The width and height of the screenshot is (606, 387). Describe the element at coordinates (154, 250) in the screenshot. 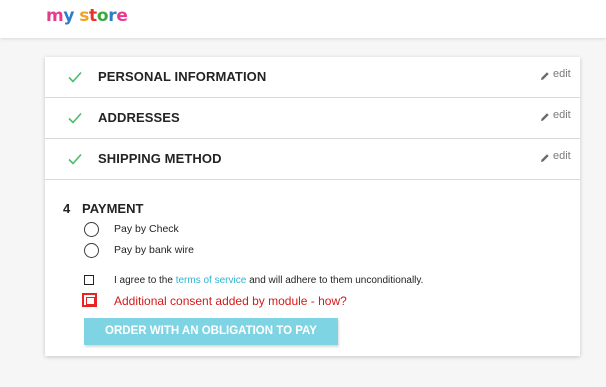

I see `payment-option-label: Pay by bank wire` at that location.